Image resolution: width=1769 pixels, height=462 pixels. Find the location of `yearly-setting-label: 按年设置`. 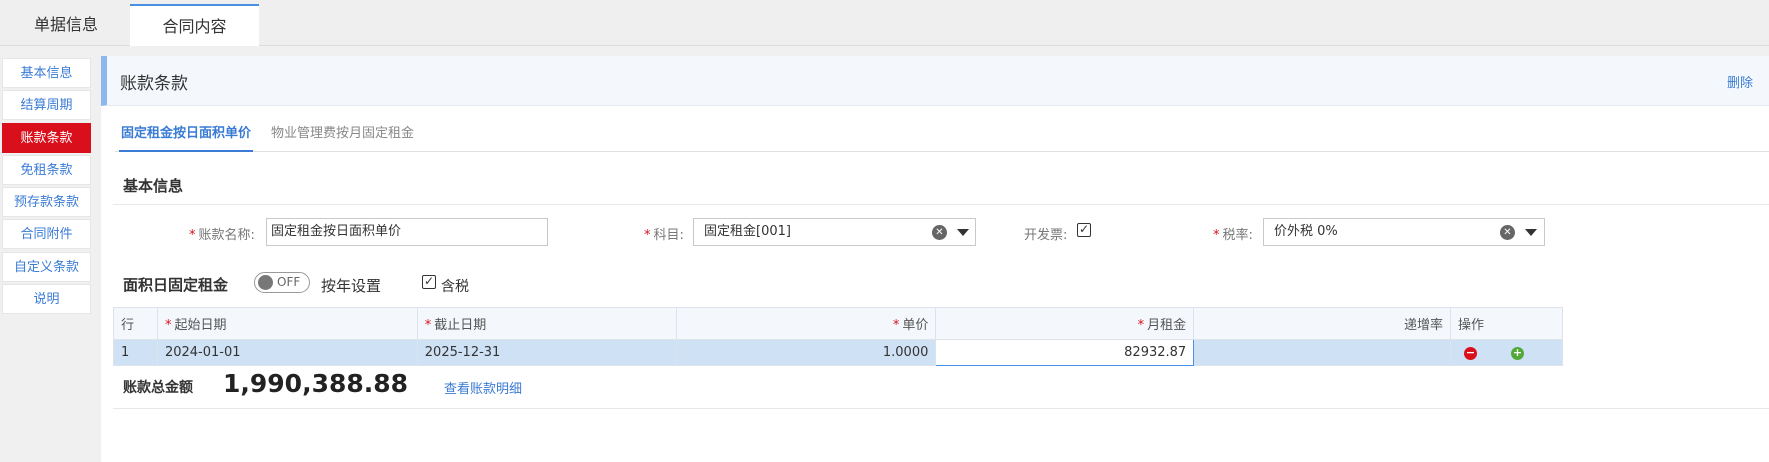

yearly-setting-label: 按年设置 is located at coordinates (351, 286).